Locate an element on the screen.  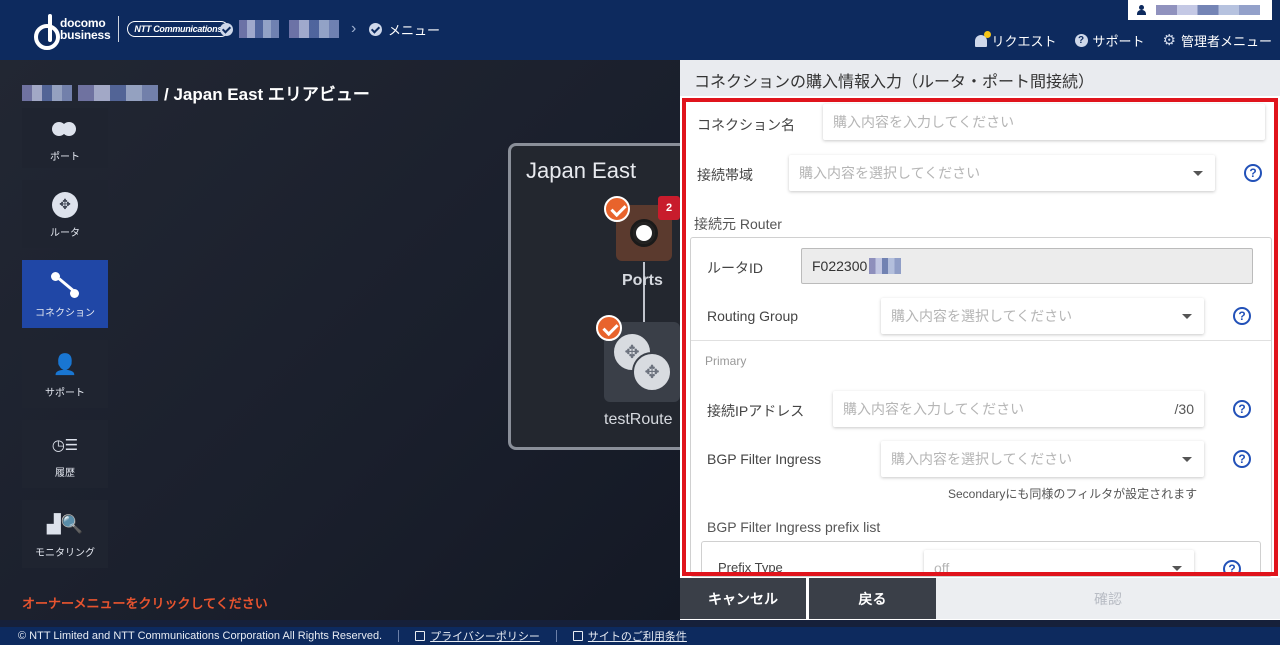
sidebar-item-connection: コネクション is located at coordinates (65, 294).